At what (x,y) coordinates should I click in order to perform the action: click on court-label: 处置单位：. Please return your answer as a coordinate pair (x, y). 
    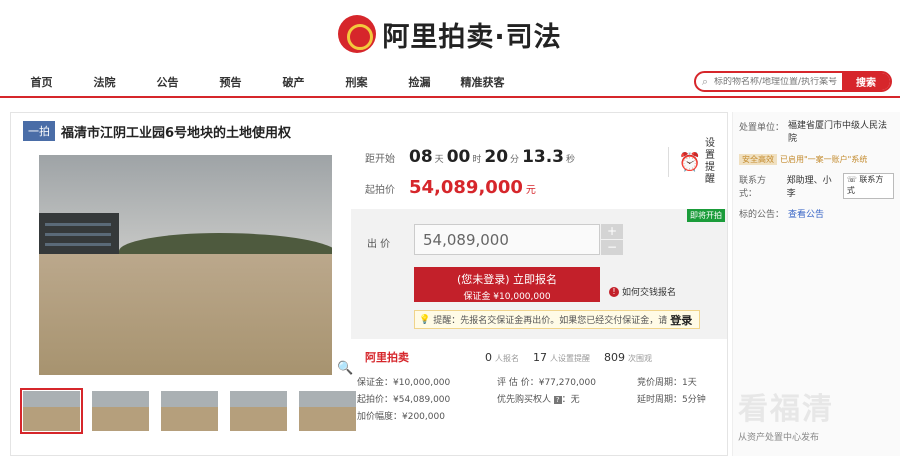
    Looking at the image, I should click on (762, 128).